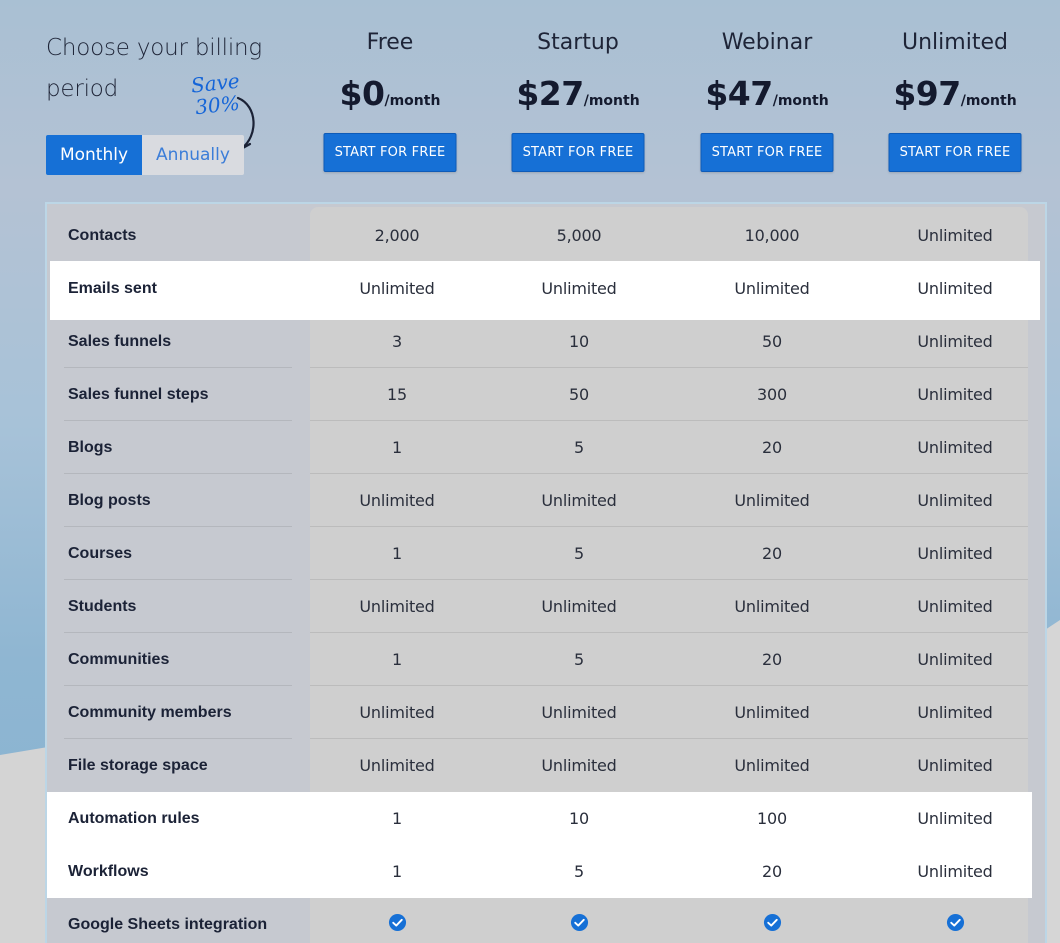  I want to click on feature-name: Google Sheets integration, so click(168, 924).